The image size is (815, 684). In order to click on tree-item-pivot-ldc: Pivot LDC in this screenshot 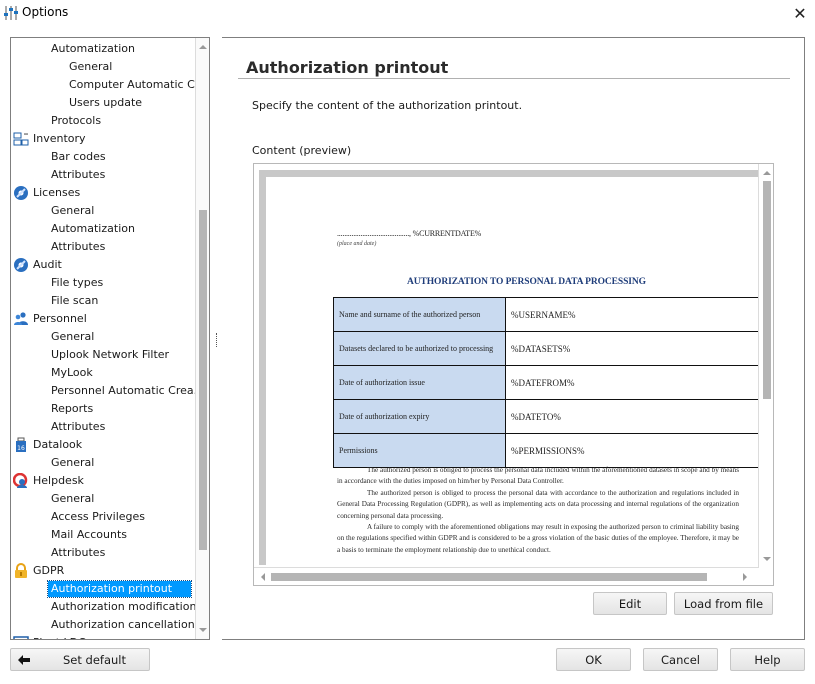, I will do `click(103, 636)`.